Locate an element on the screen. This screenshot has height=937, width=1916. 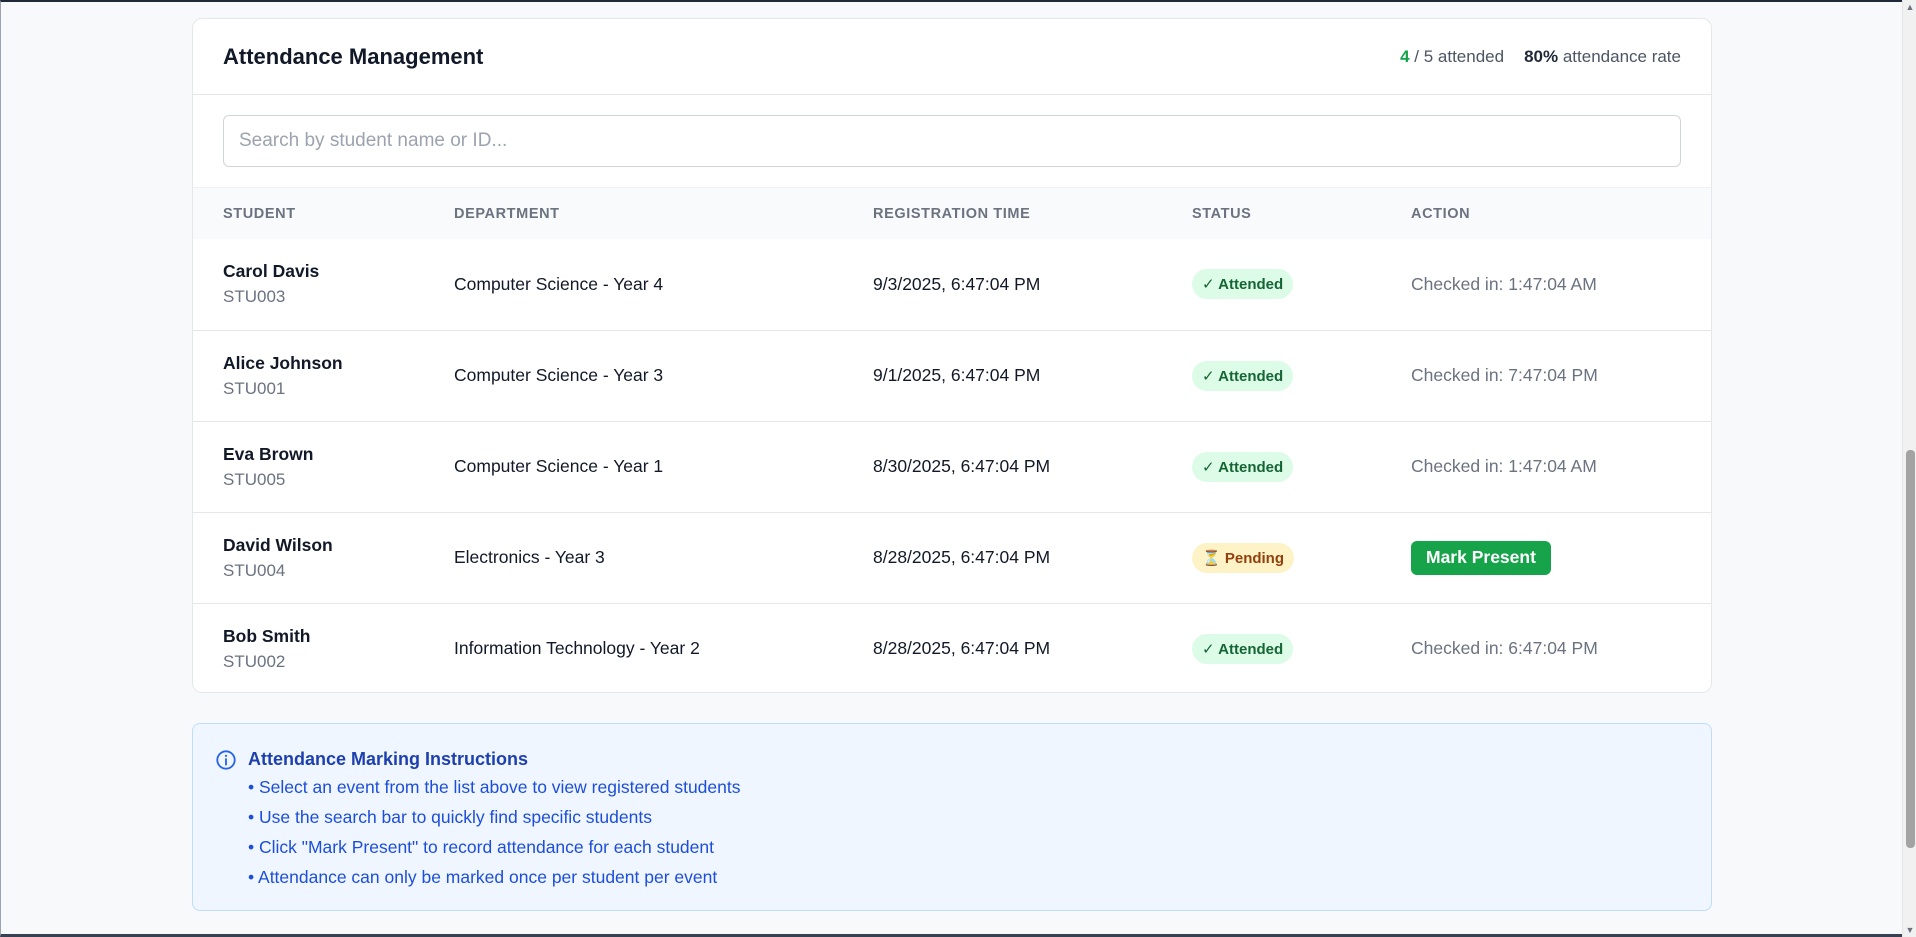
status-cell: ⏳ Pending is located at coordinates (1301, 557).